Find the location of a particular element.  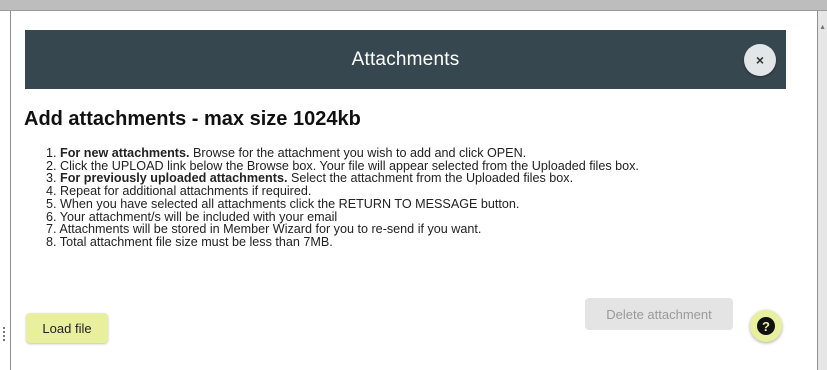

help-button: ? is located at coordinates (766, 326).